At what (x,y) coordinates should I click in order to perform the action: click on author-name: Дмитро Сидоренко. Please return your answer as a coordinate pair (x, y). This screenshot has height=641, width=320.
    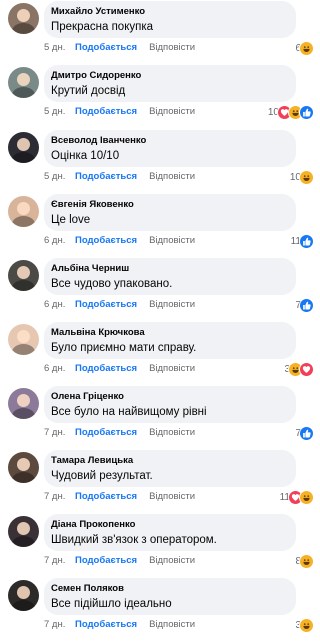
    Looking at the image, I should click on (173, 76).